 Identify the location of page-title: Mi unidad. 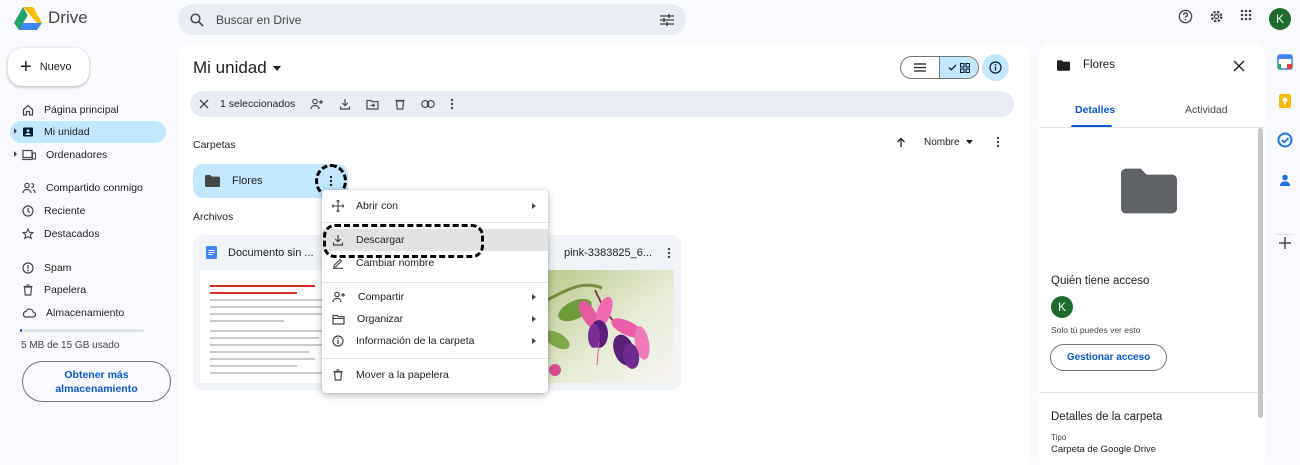
(237, 68).